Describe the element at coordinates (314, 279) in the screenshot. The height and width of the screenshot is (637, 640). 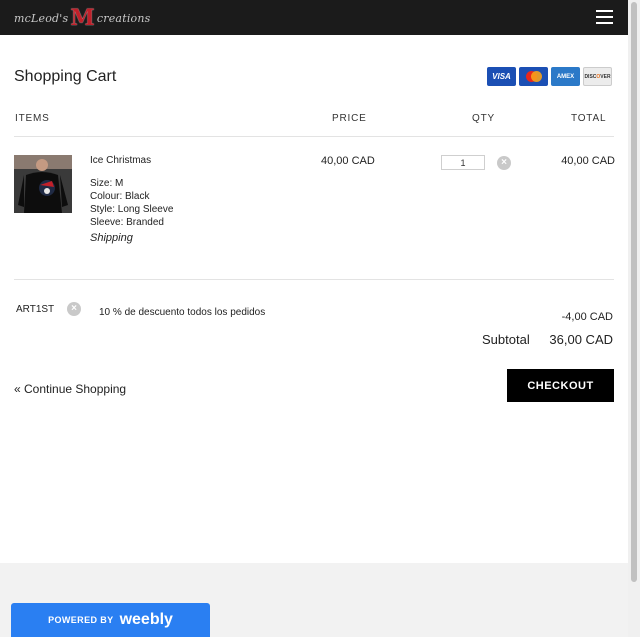
I see `item-divider` at that location.